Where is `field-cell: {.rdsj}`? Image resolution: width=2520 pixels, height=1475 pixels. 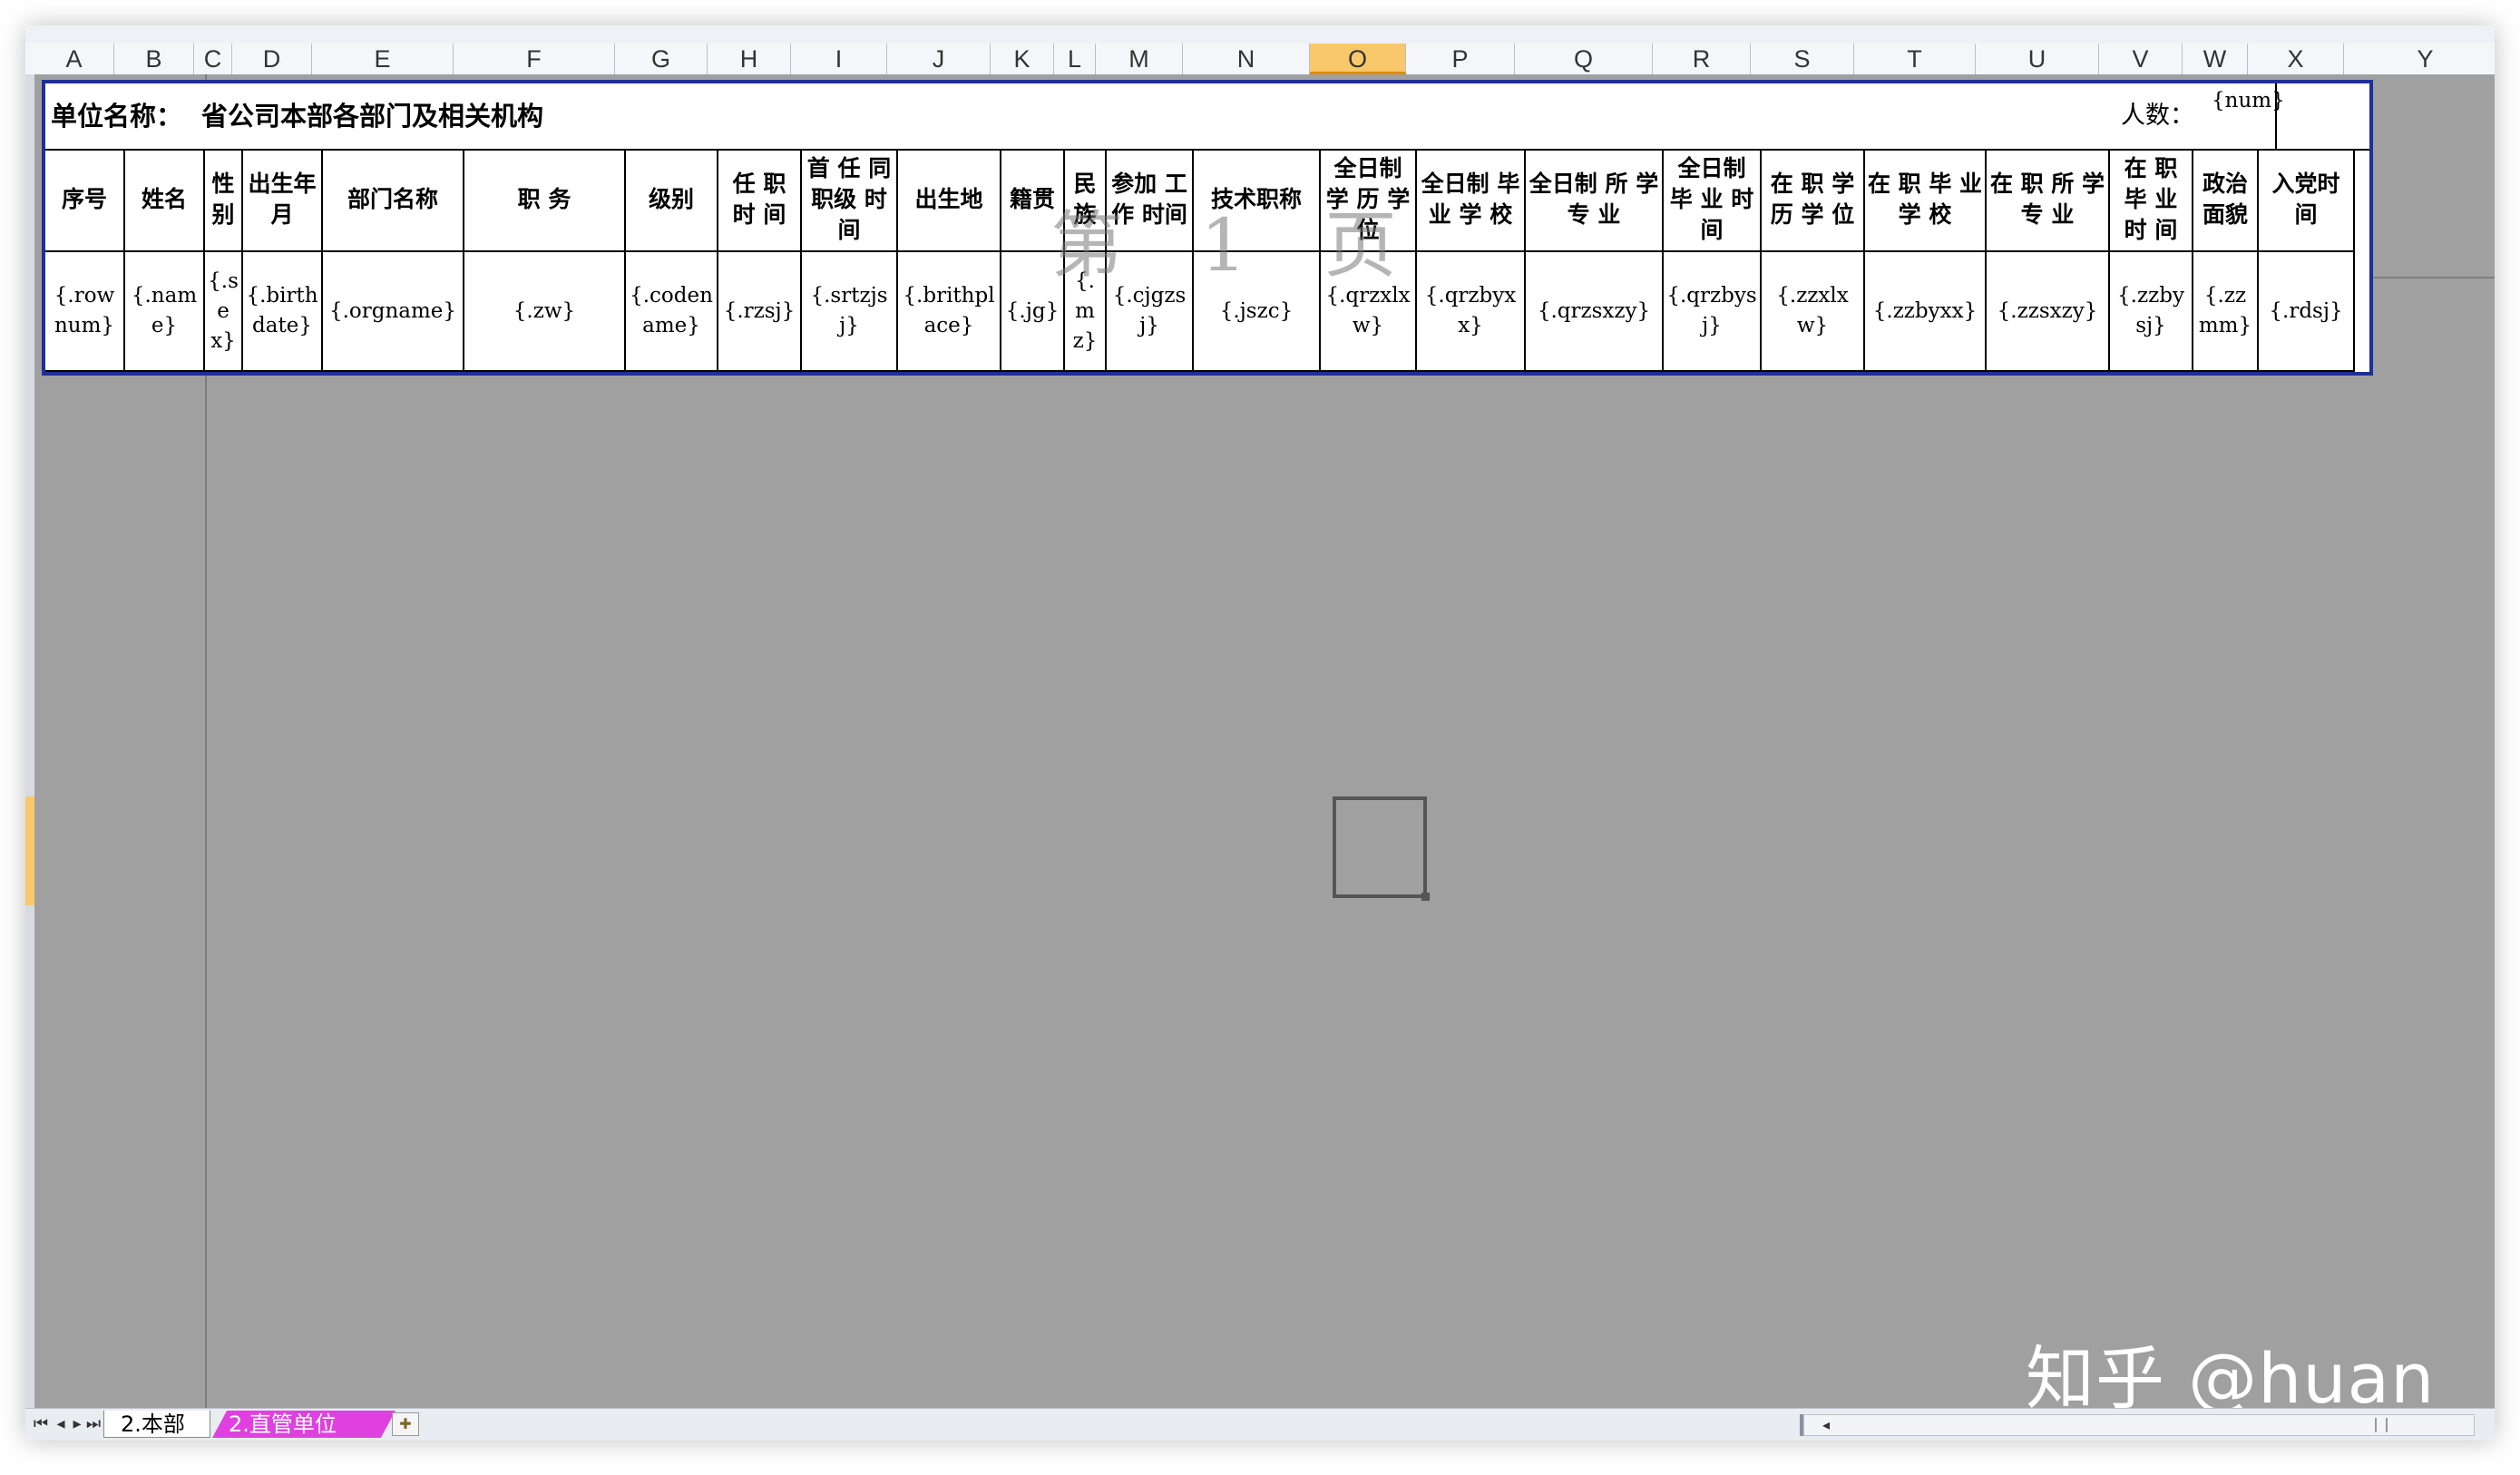
field-cell: {.rdsj} is located at coordinates (2307, 312).